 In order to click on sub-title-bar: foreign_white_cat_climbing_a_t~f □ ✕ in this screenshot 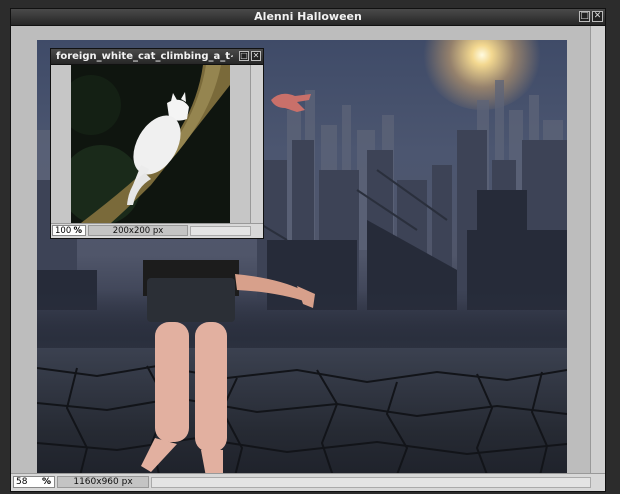, I will do `click(157, 57)`.